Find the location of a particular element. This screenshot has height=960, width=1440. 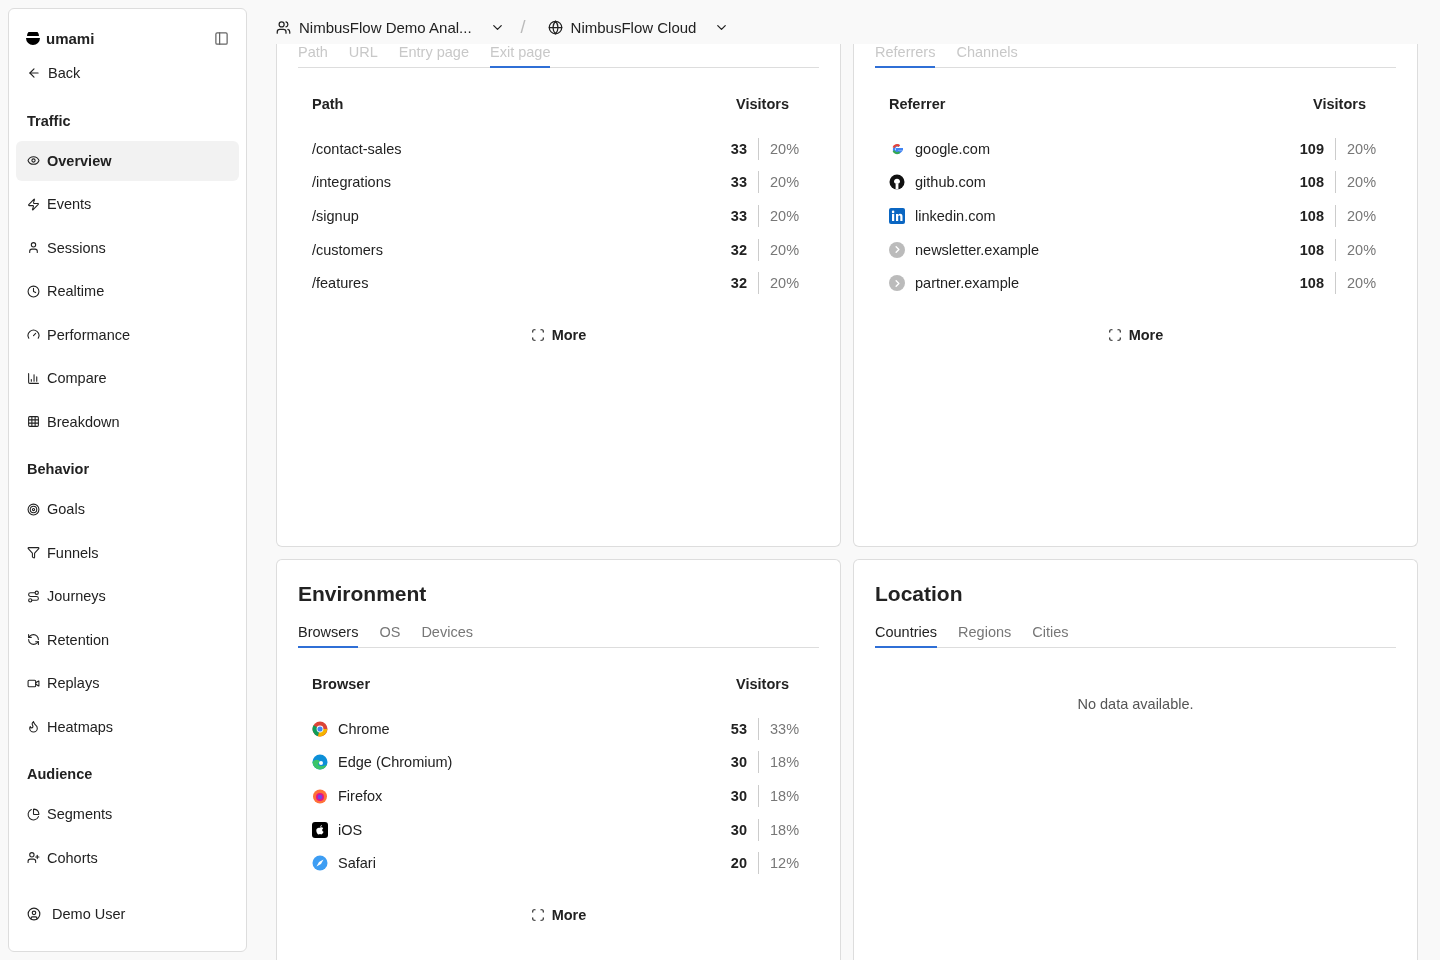

row-label: /integrations is located at coordinates (351, 182).